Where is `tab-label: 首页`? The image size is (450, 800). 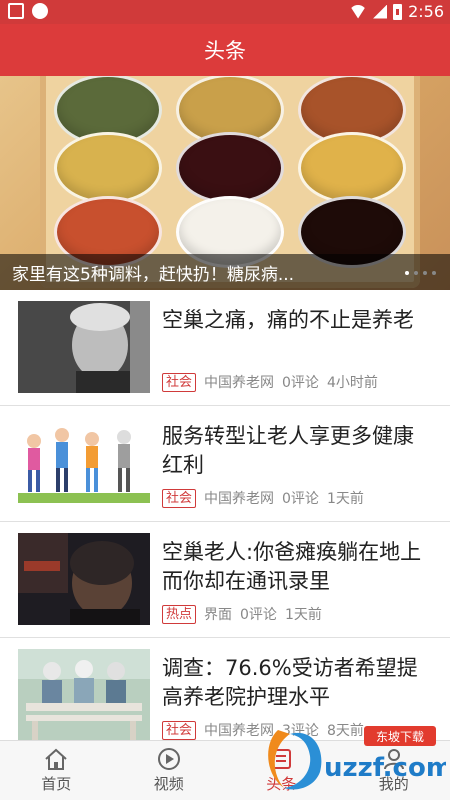 tab-label: 首页 is located at coordinates (56, 784).